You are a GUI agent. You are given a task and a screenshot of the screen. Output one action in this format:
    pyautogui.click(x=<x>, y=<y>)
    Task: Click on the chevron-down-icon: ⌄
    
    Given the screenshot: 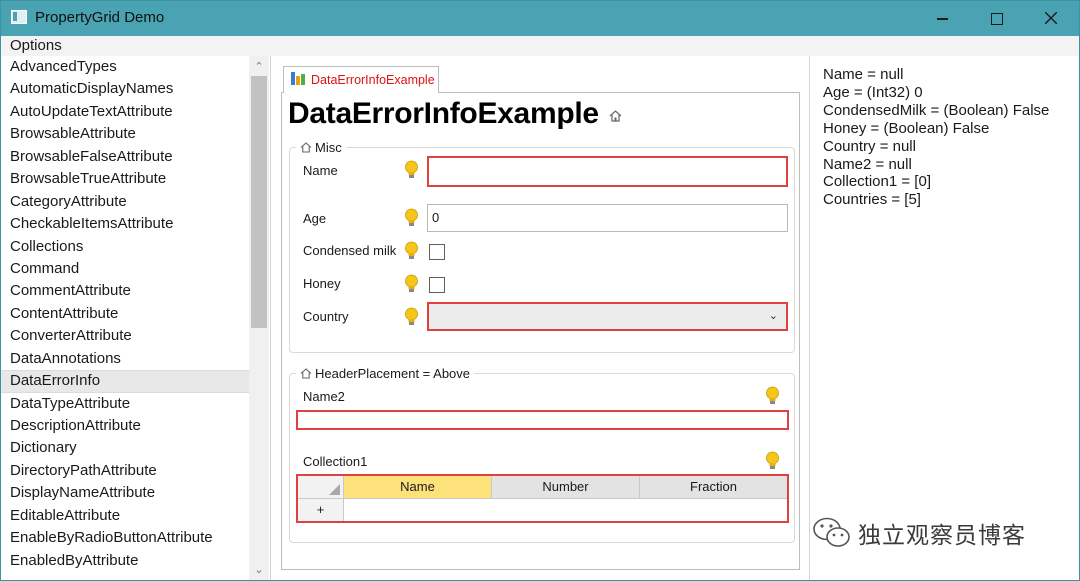 What is the action you would take?
    pyautogui.click(x=773, y=316)
    